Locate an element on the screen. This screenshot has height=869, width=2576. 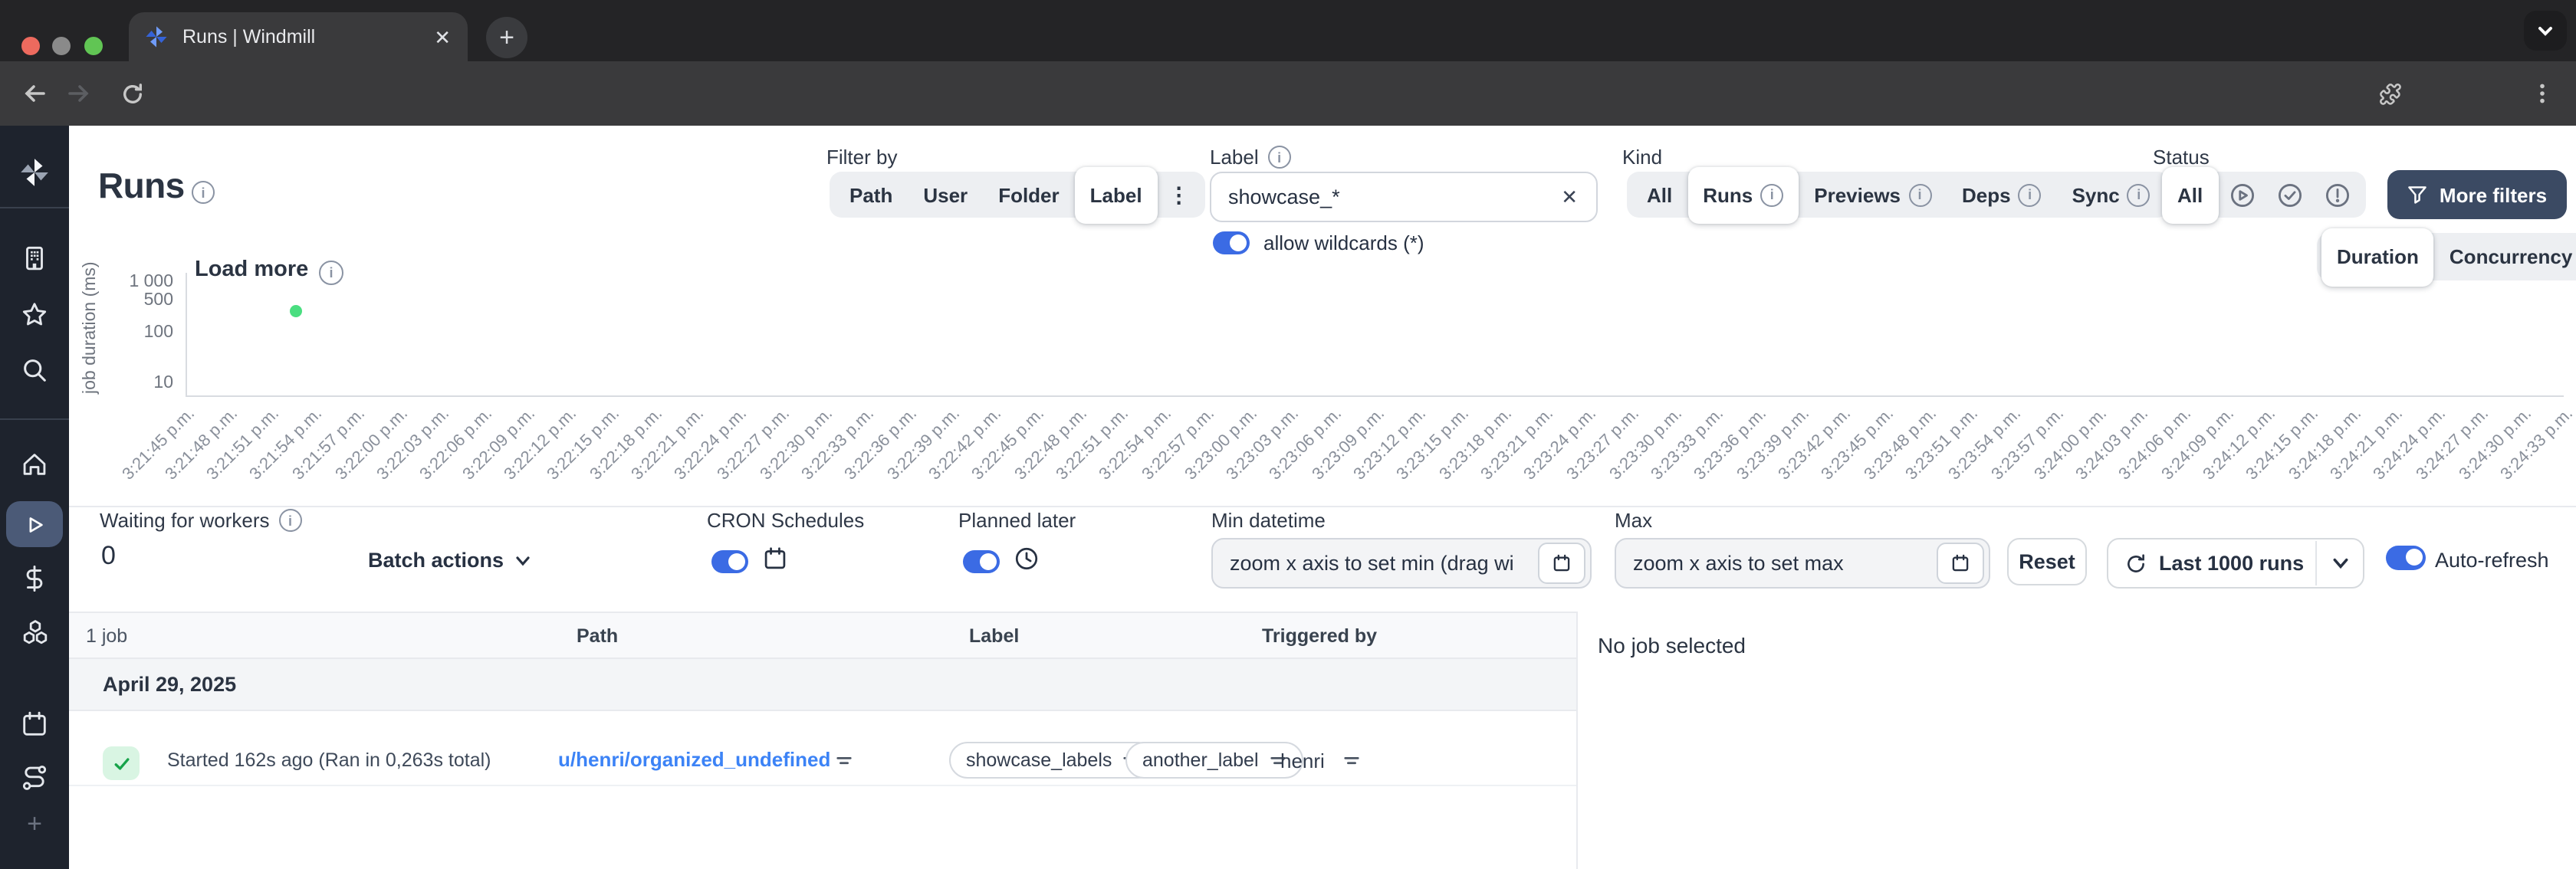
waiting-for-workers-label: Waiting for workers i is located at coordinates (201, 520).